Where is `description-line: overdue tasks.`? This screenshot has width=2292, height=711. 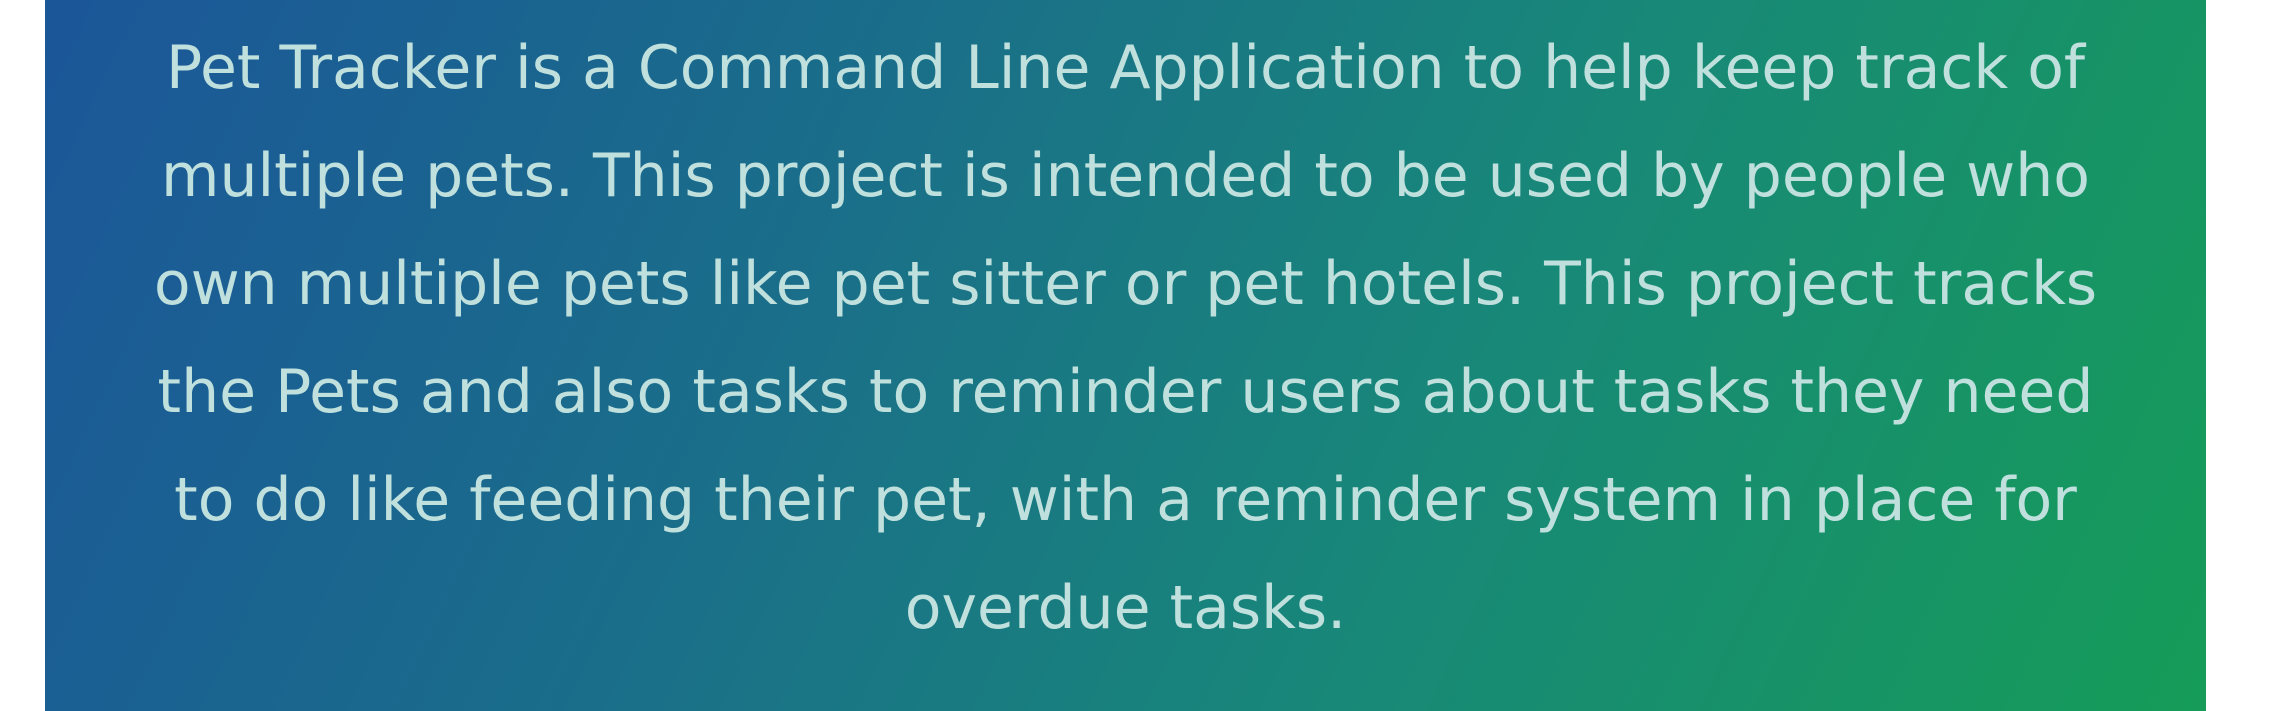 description-line: overdue tasks. is located at coordinates (1125, 608).